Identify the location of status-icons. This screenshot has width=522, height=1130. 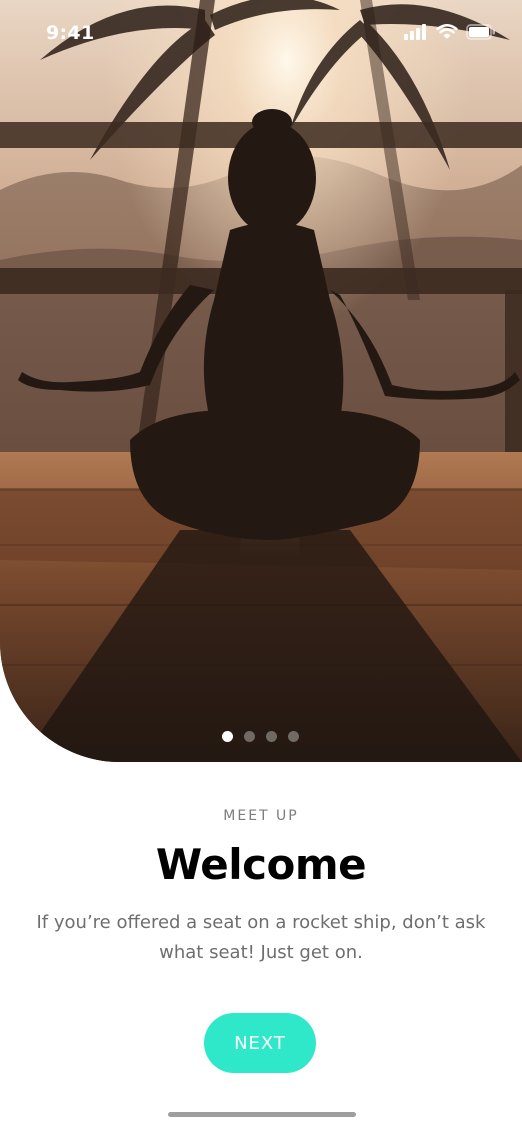
(450, 34).